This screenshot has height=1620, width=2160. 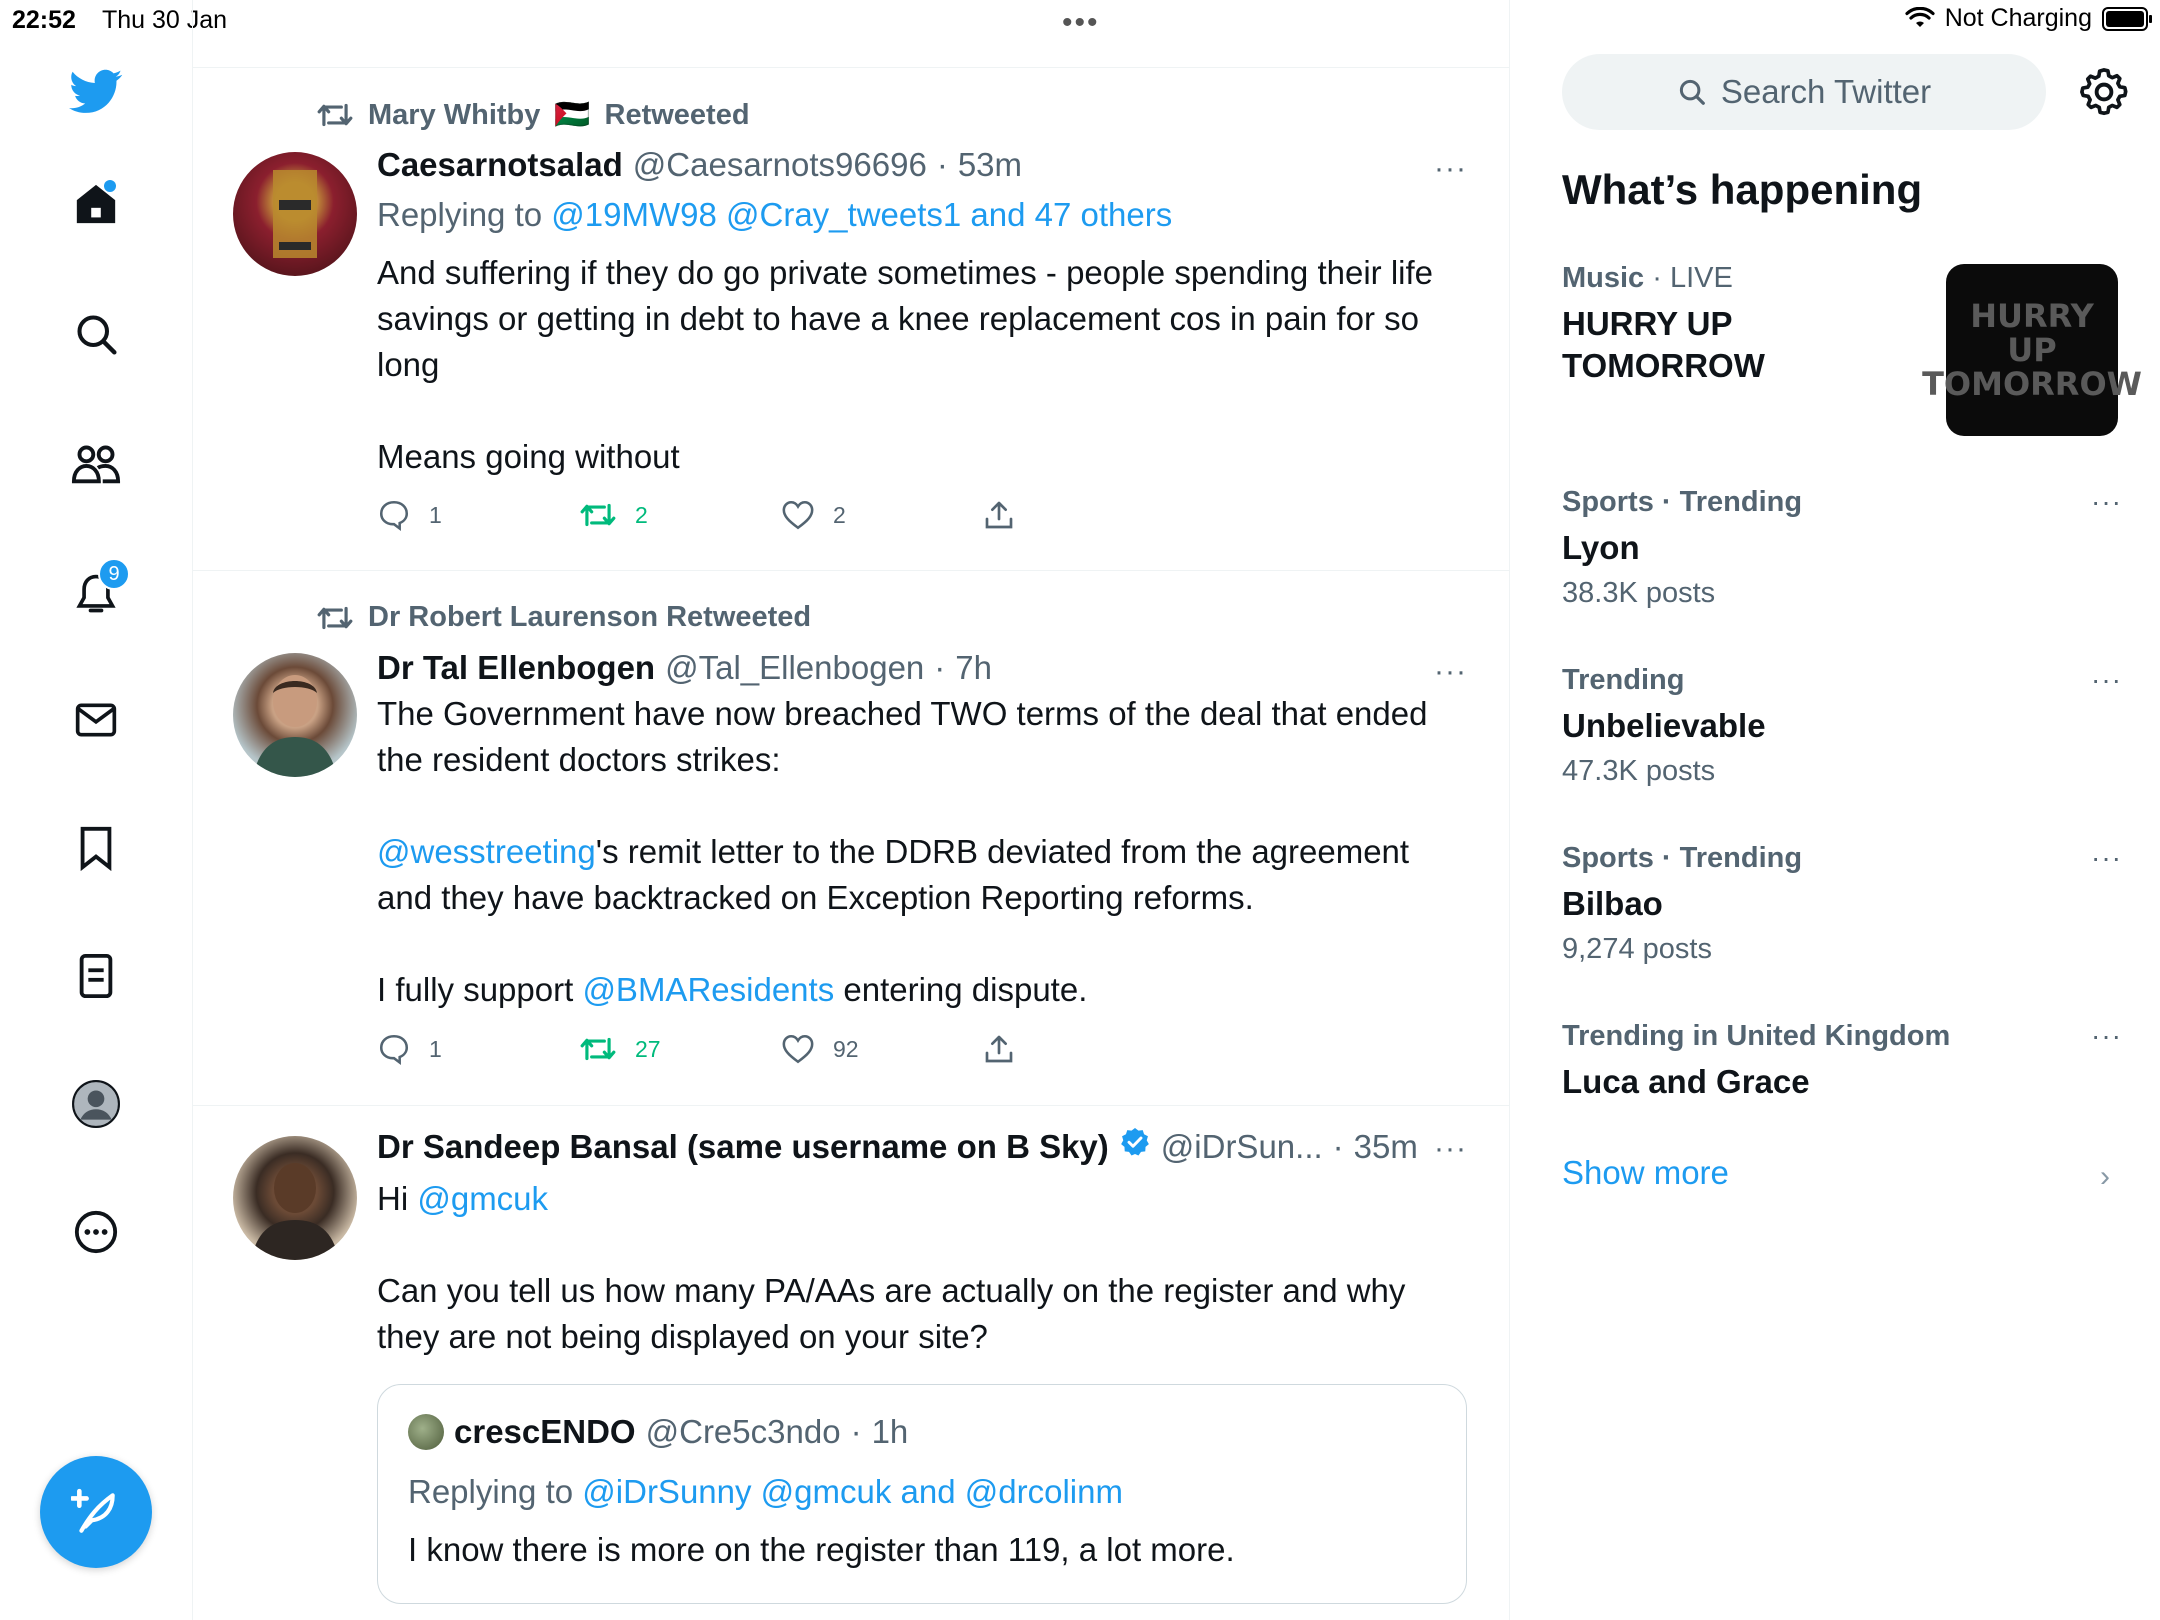 I want to click on trend-item: Trending Unbelievable 47.3K posts ···, so click(x=1842, y=726).